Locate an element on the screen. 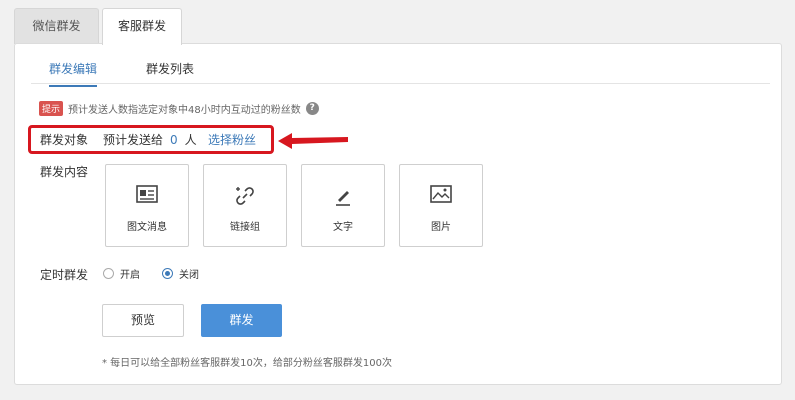 This screenshot has height=400, width=795. tab-wechat-broadcast: 微信群发 is located at coordinates (56, 26).